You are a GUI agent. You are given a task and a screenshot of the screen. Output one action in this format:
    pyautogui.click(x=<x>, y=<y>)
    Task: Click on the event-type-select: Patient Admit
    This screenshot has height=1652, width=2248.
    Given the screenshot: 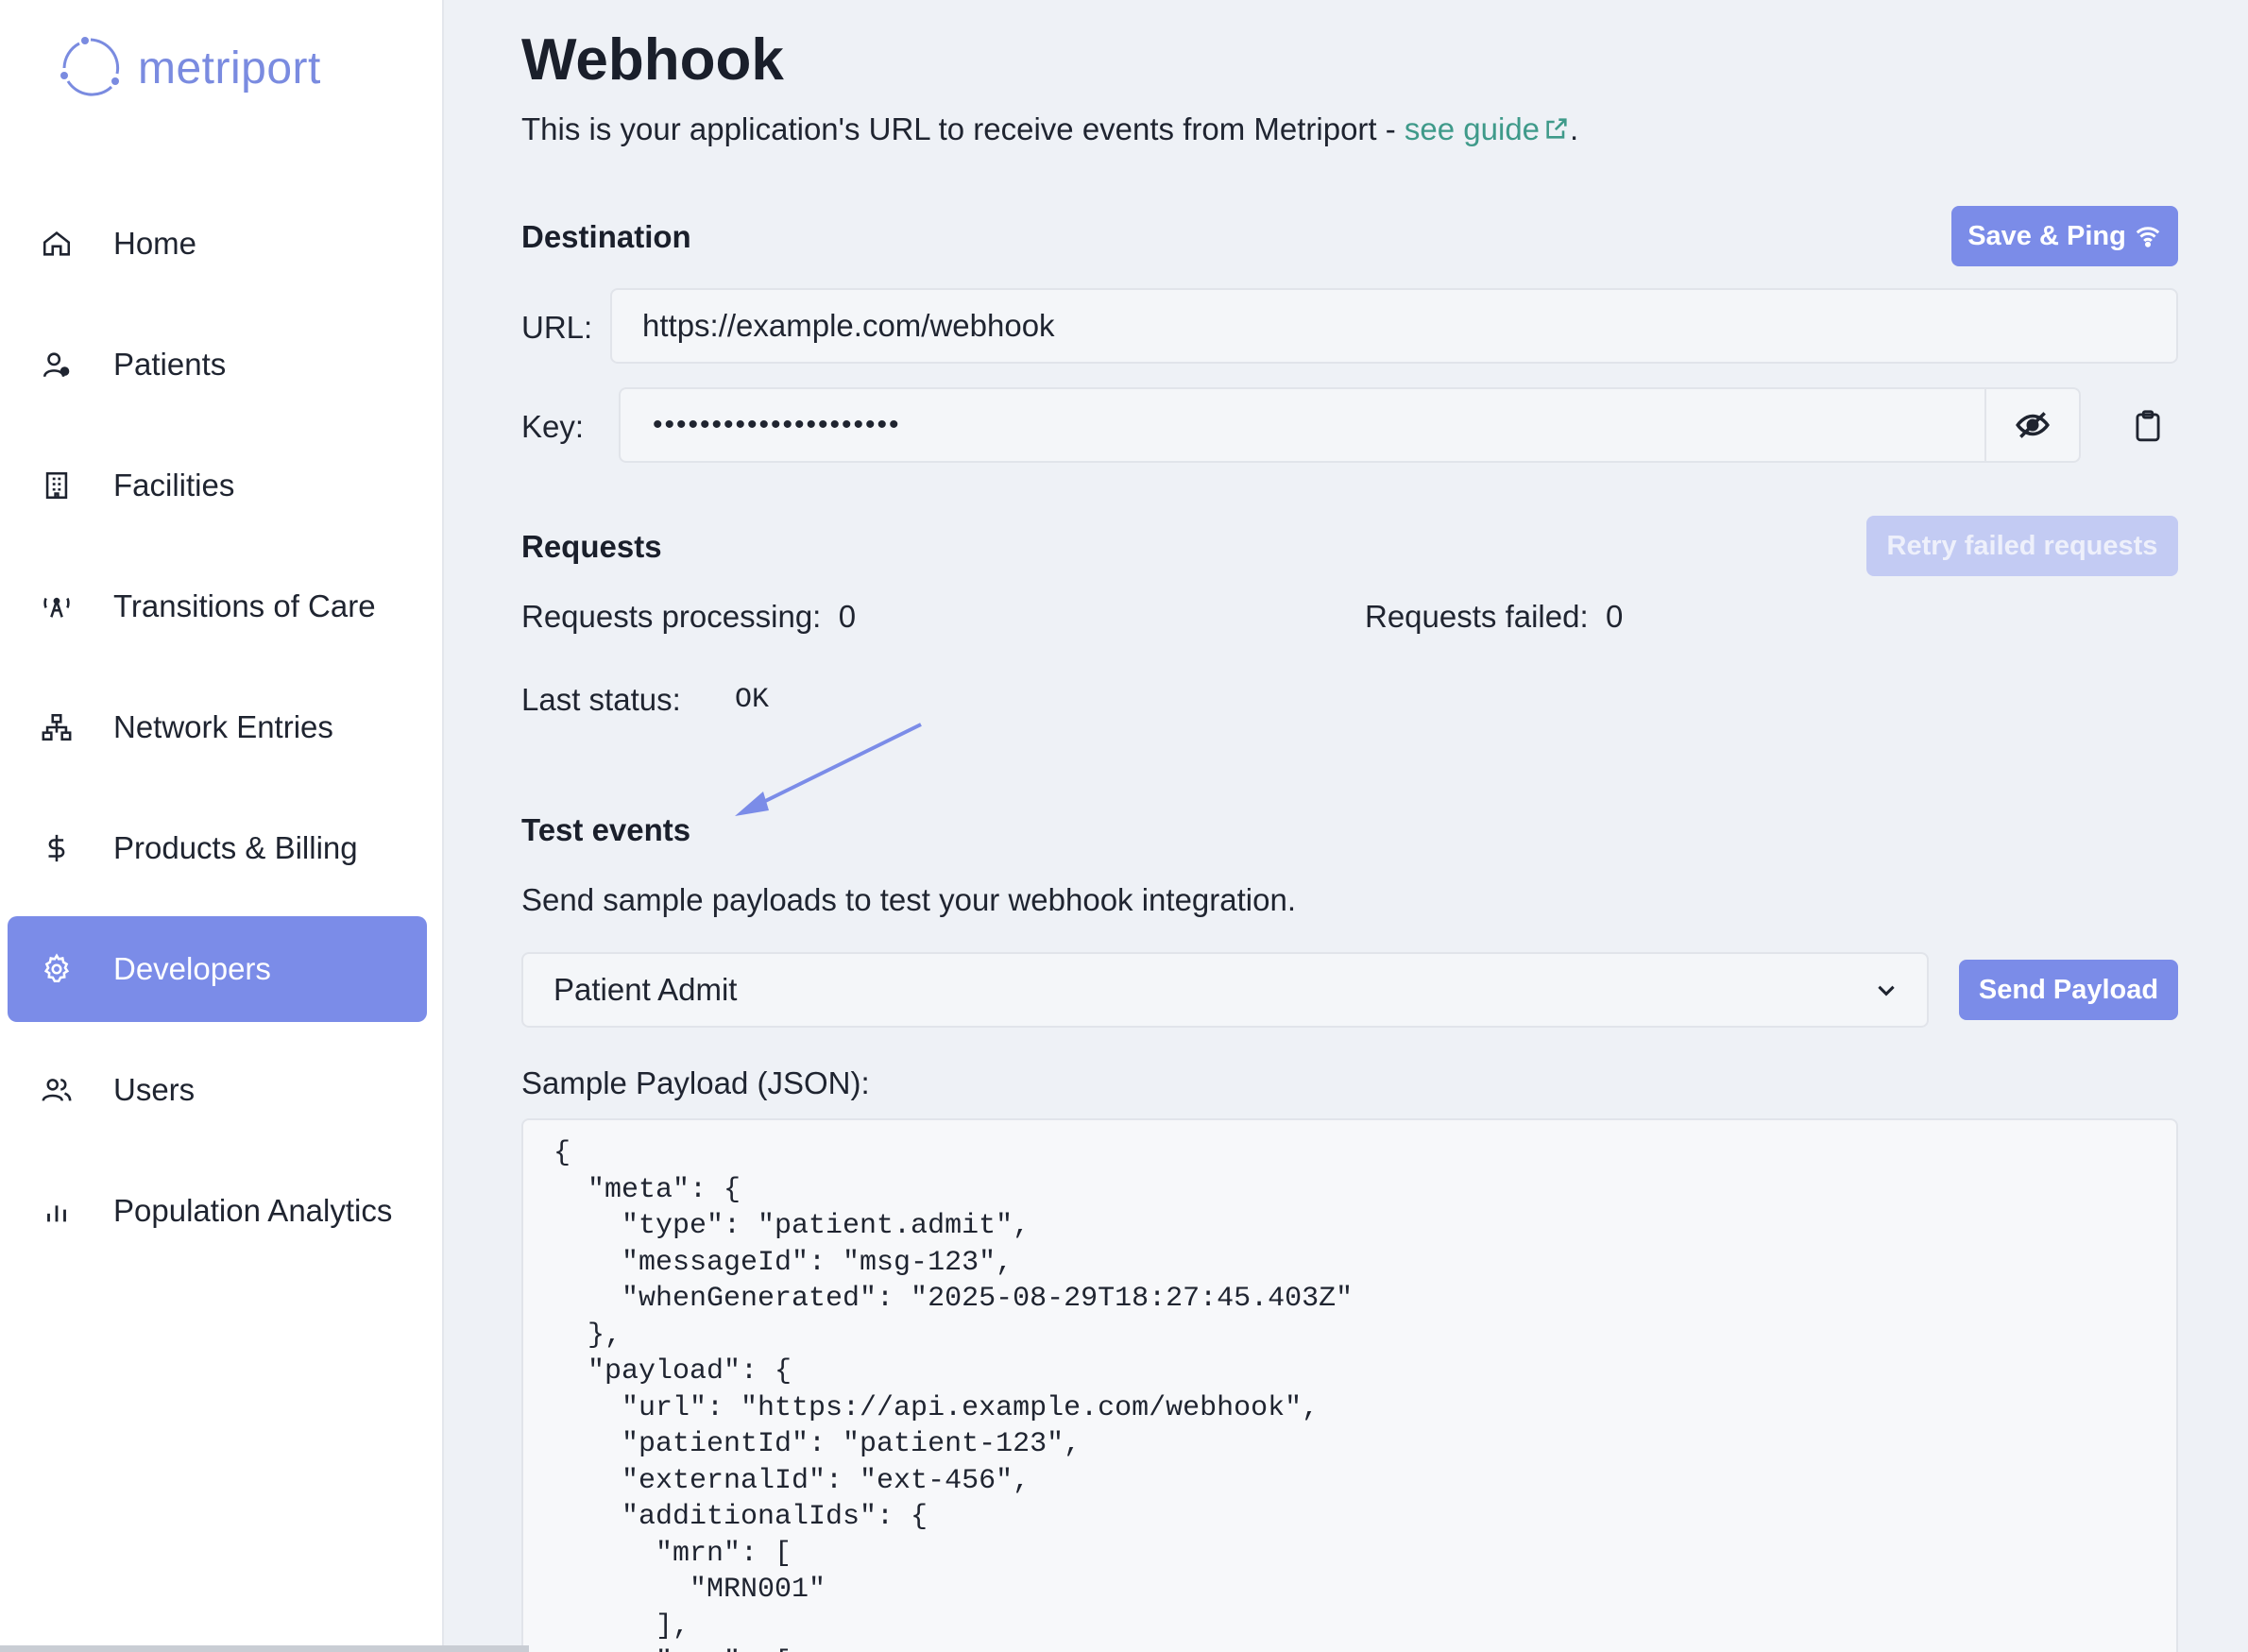 What is the action you would take?
    pyautogui.click(x=1225, y=990)
    